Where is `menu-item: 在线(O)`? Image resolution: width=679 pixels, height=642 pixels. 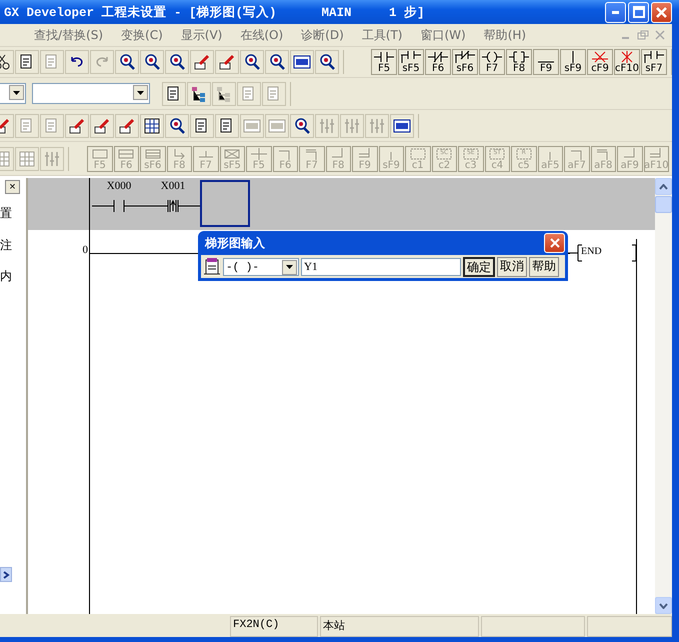 menu-item: 在线(O) is located at coordinates (262, 35).